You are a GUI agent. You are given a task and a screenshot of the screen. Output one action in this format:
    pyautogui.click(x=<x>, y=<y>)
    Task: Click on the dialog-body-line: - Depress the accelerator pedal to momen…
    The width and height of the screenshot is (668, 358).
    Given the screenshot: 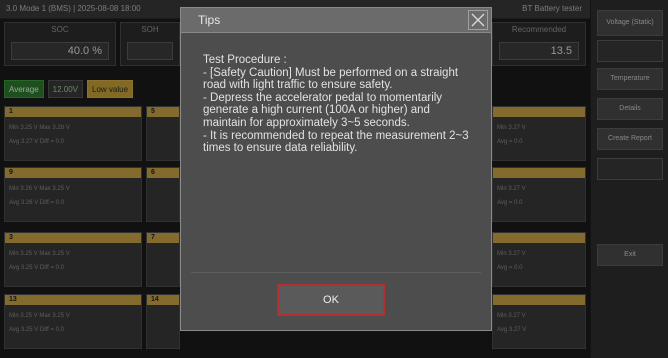 What is the action you would take?
    pyautogui.click(x=323, y=110)
    